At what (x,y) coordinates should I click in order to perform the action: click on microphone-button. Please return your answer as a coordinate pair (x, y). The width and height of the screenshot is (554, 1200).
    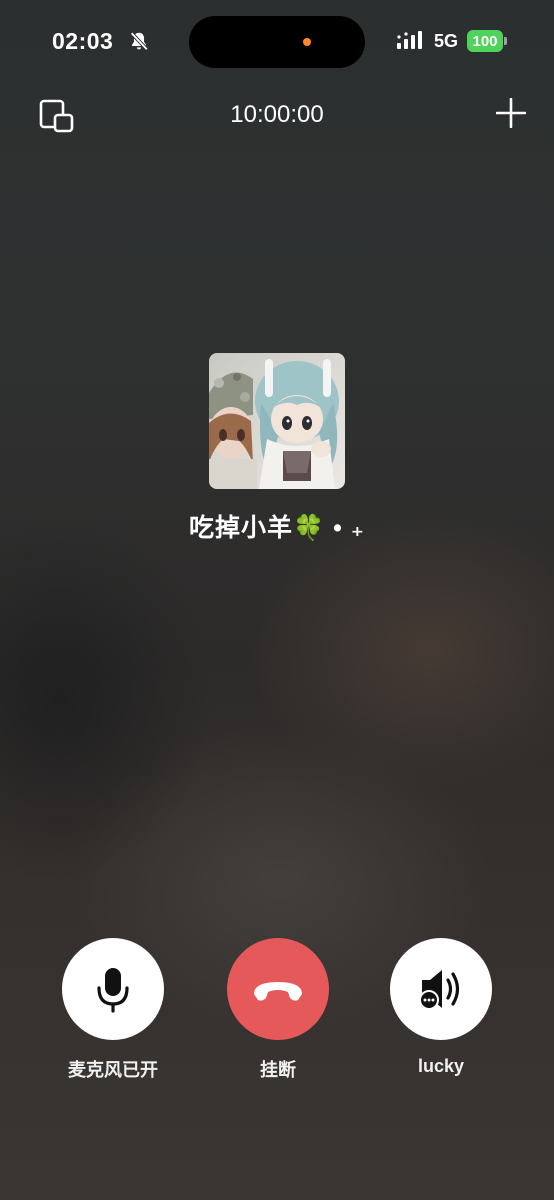
    Looking at the image, I should click on (113, 989).